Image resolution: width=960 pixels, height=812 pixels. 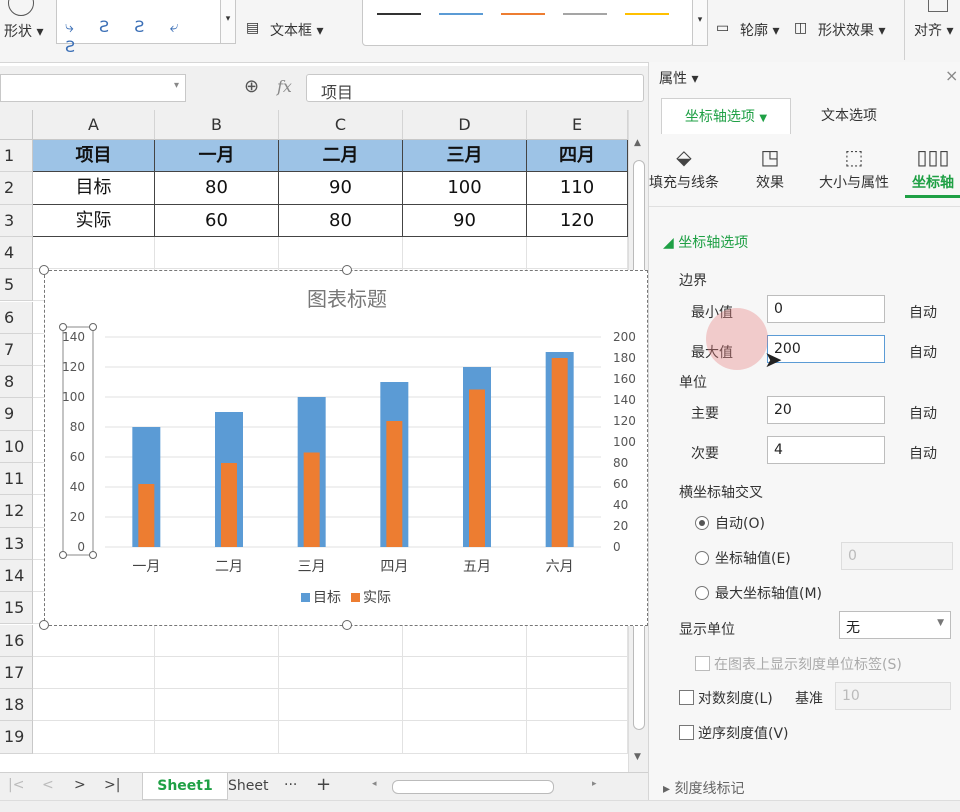 What do you see at coordinates (217, 220) in the screenshot?
I see `table-cell: 60` at bounding box center [217, 220].